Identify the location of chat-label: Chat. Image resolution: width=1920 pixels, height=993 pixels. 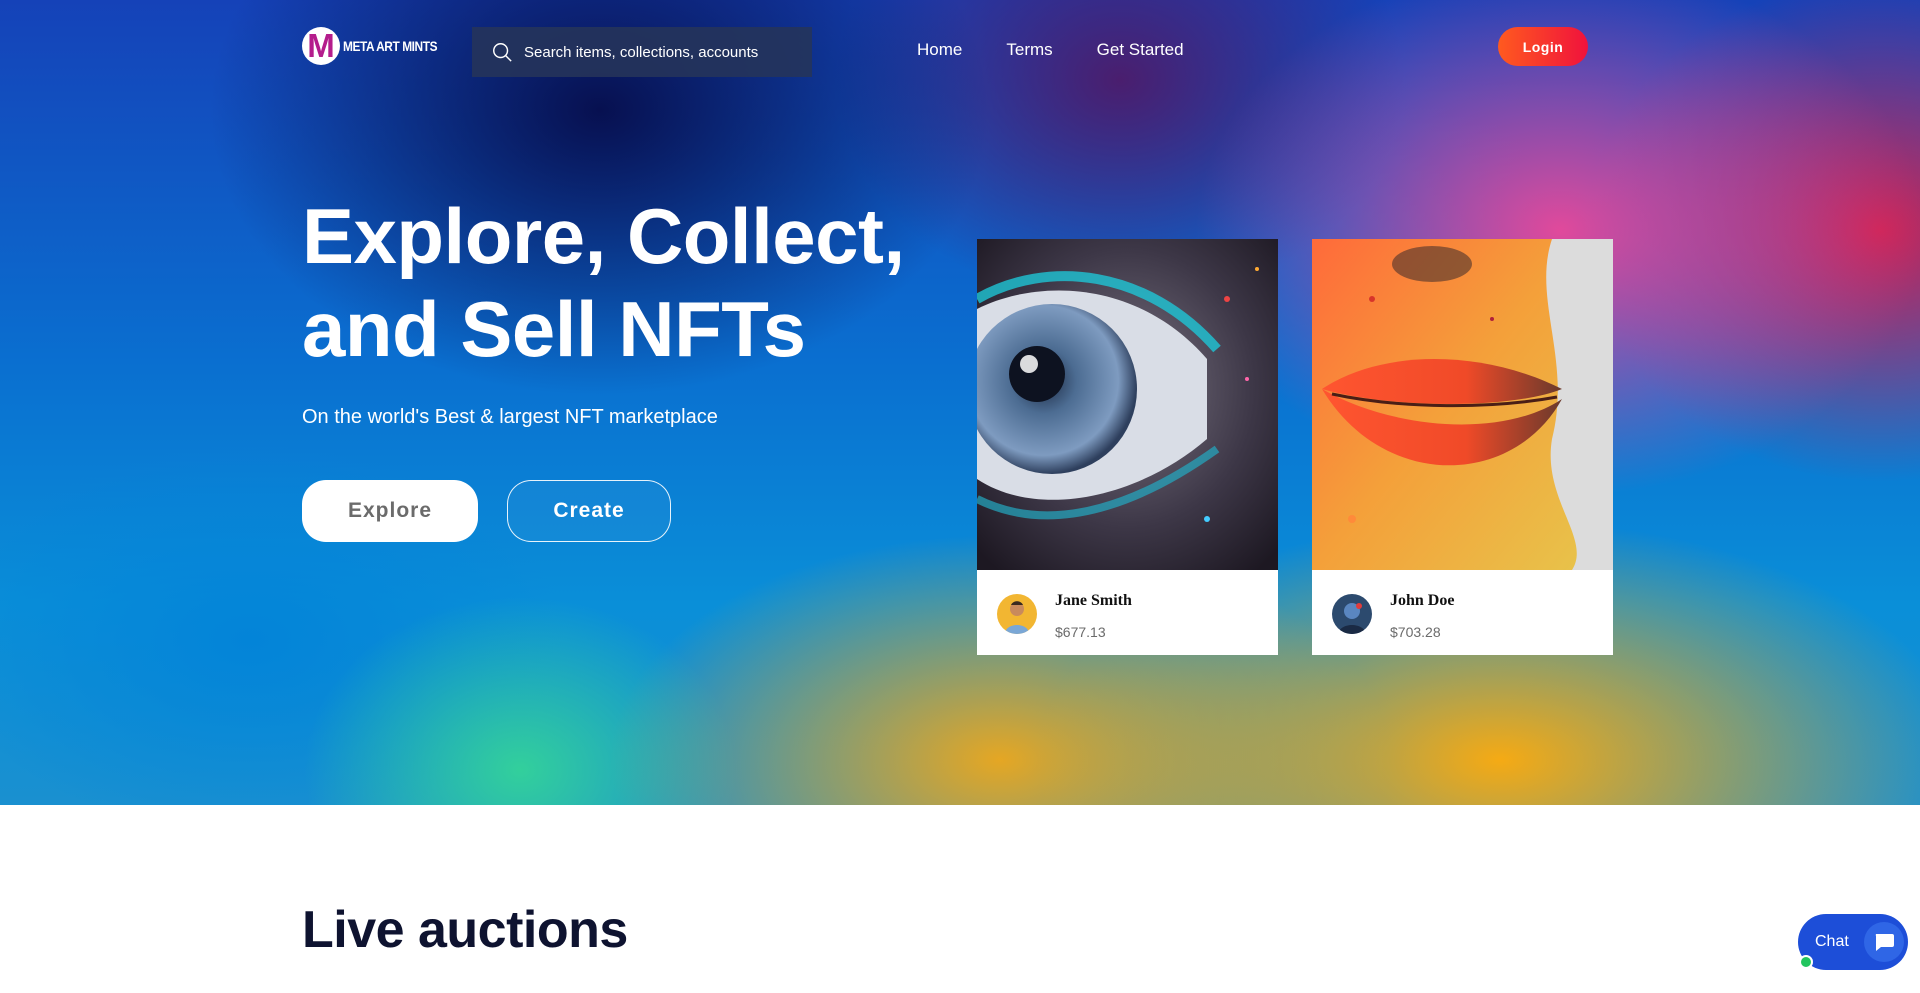
(1832, 941).